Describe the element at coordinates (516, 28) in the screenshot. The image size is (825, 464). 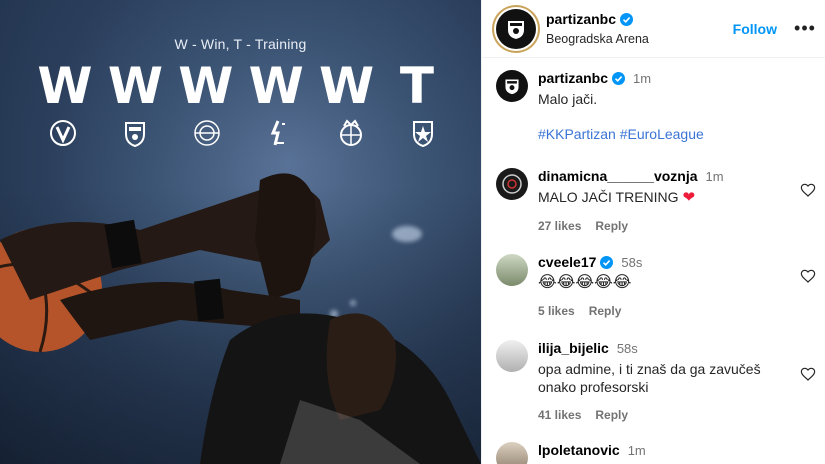
I see `account-avatar` at that location.